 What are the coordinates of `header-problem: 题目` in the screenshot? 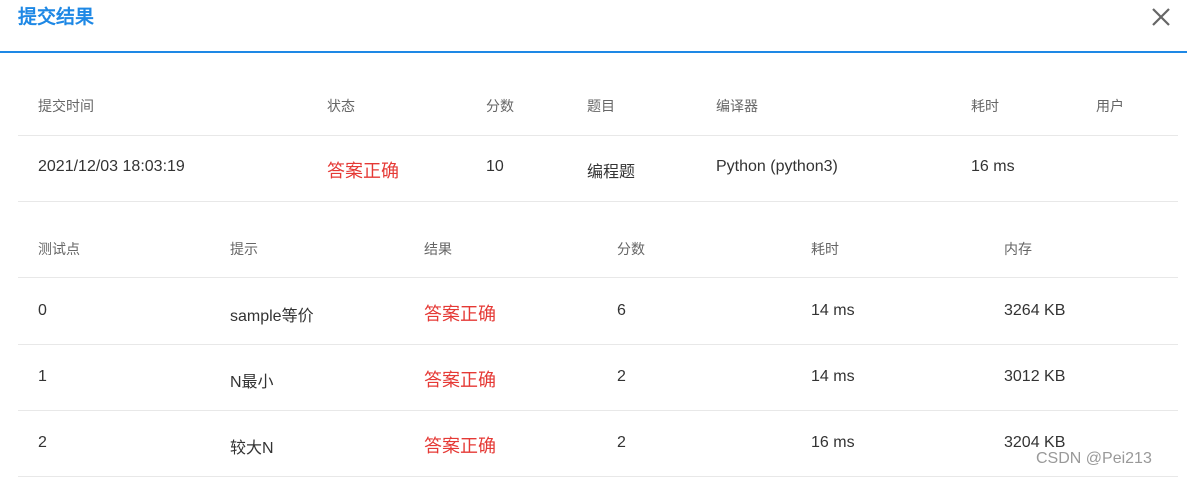 It's located at (601, 106).